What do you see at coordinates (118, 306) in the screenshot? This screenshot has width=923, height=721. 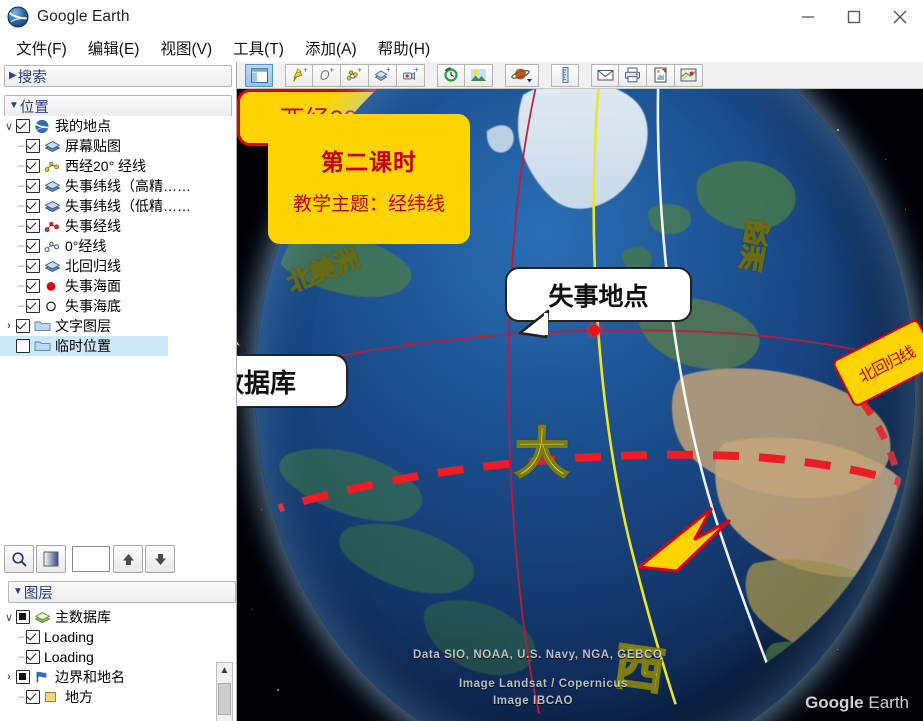 I see `places-tree-row: – 失事海底` at bounding box center [118, 306].